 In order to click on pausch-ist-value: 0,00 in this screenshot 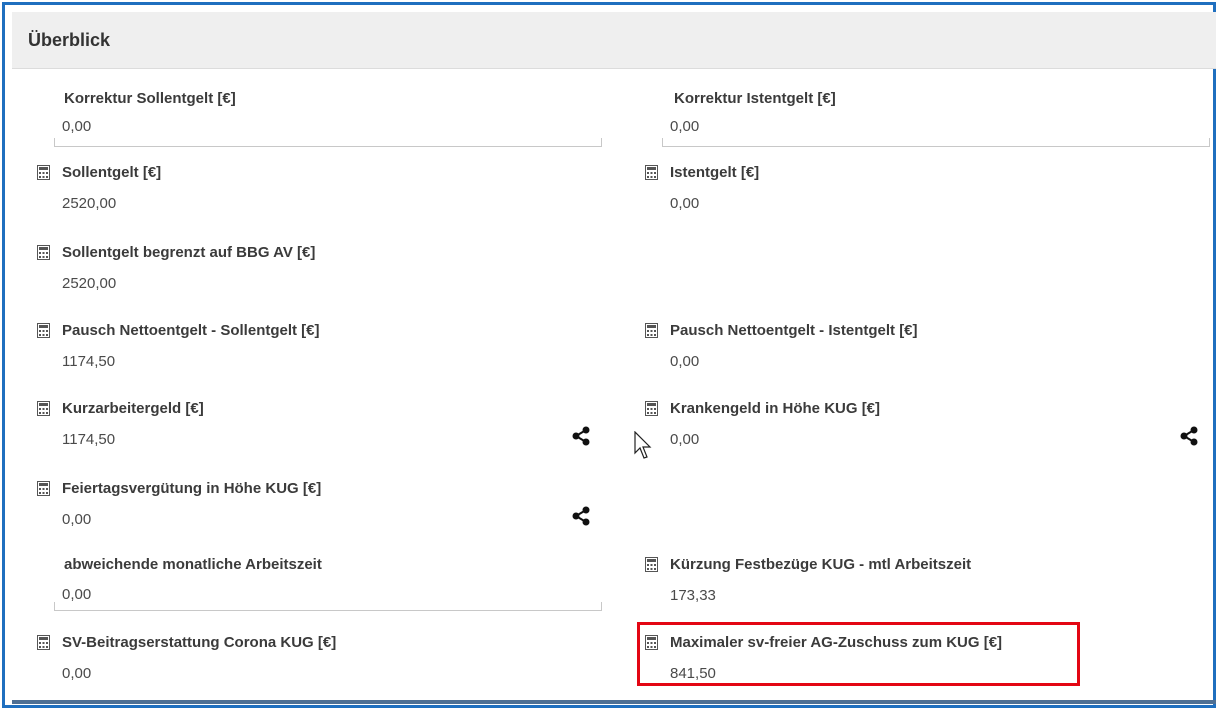, I will do `click(685, 361)`.